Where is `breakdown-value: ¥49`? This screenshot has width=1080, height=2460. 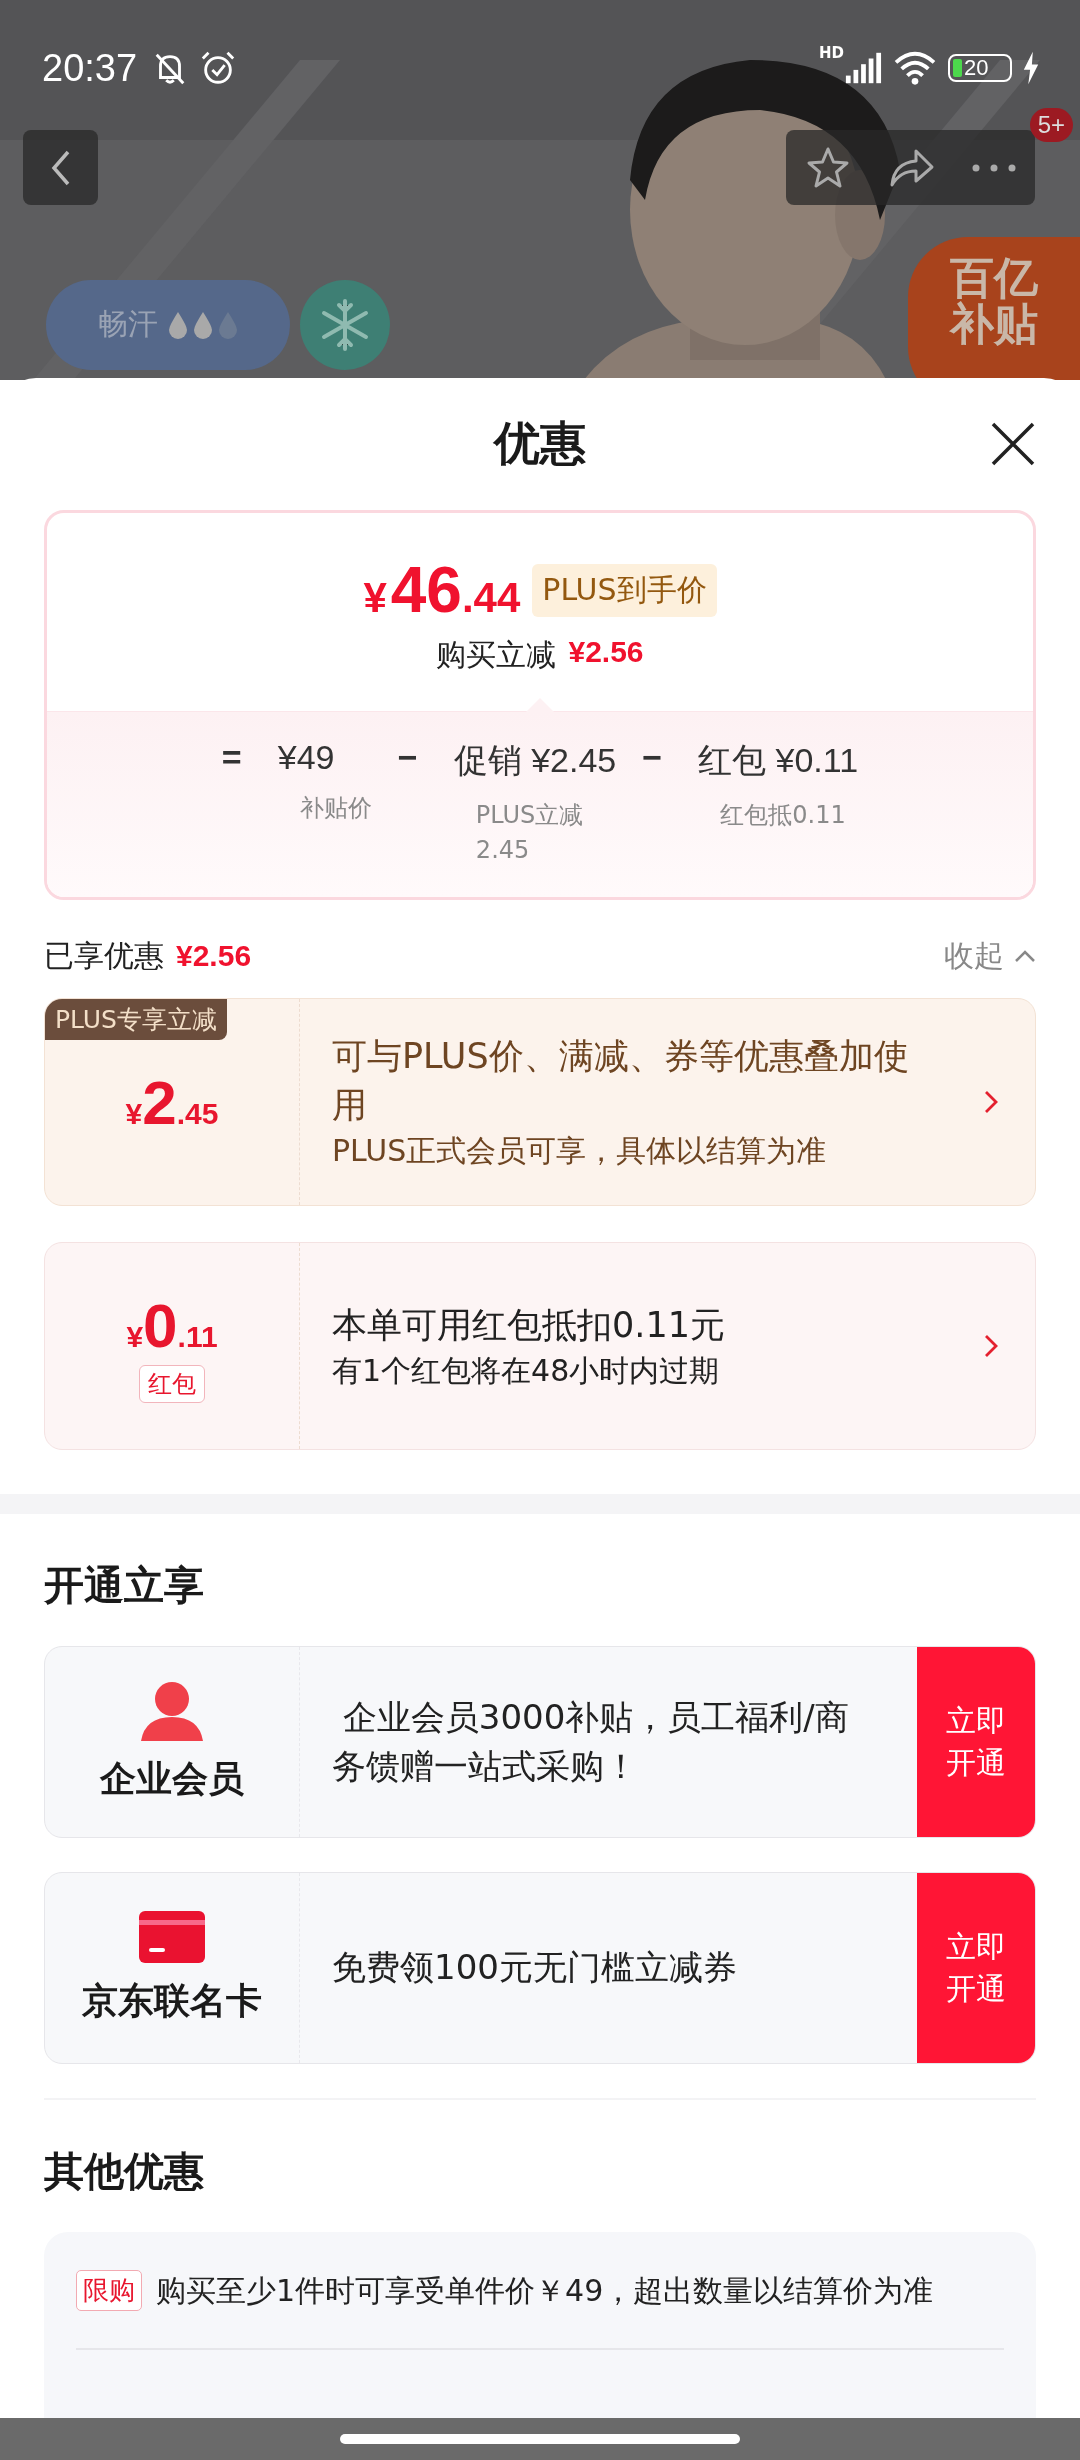 breakdown-value: ¥49 is located at coordinates (306, 757).